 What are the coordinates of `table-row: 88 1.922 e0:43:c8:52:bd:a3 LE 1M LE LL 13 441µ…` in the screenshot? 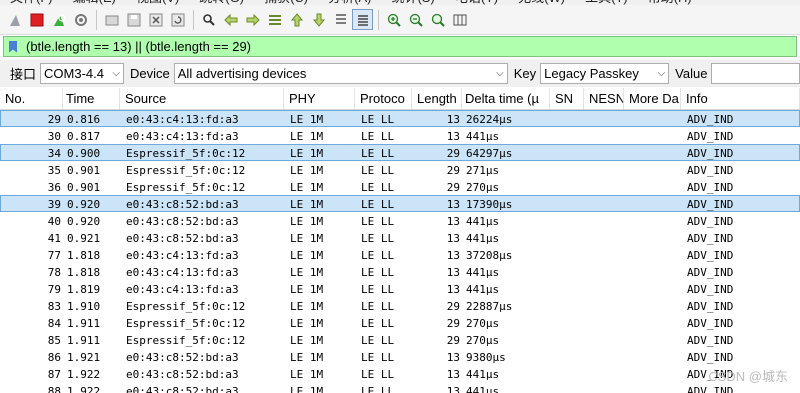 It's located at (400, 387).